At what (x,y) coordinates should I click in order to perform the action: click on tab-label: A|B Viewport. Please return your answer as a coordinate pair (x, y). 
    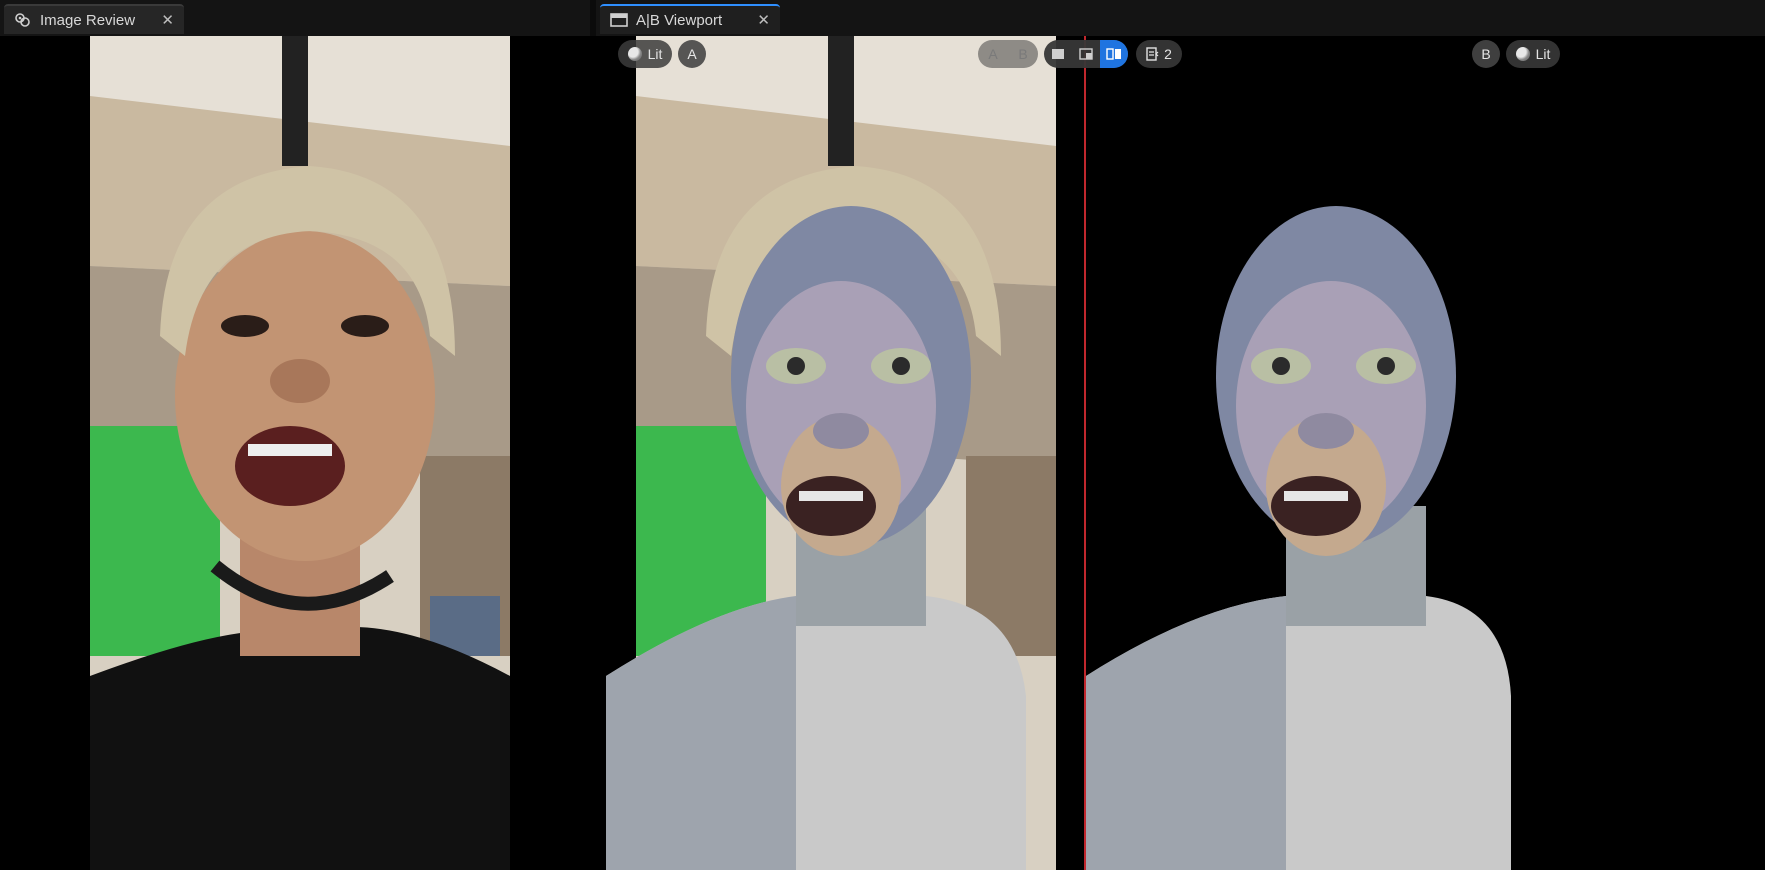
    Looking at the image, I should click on (679, 20).